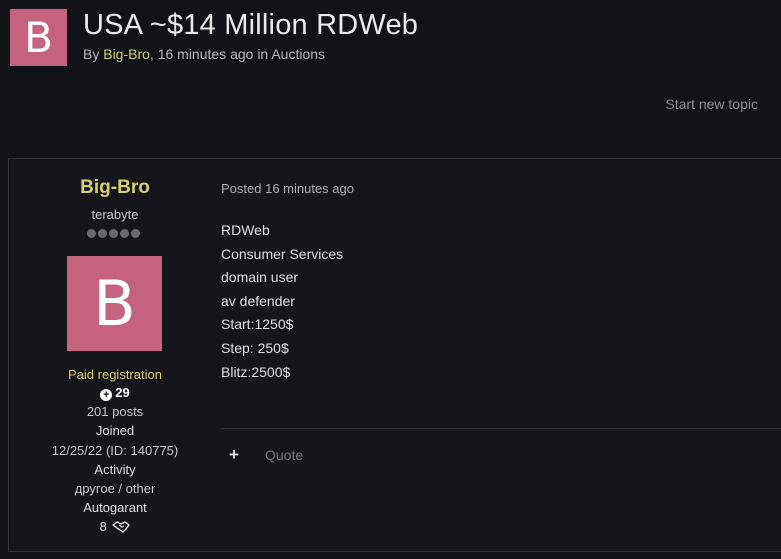  I want to click on post-line: Blitz:2500$, so click(256, 371).